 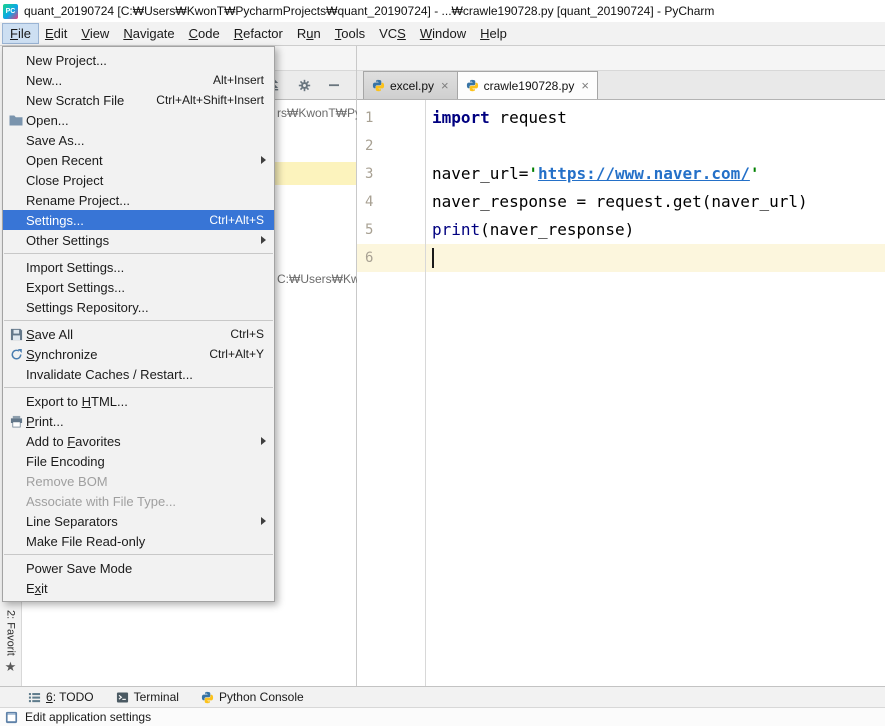 I want to click on menu-item-save-all: Save All Ctrl+S, so click(x=138, y=334).